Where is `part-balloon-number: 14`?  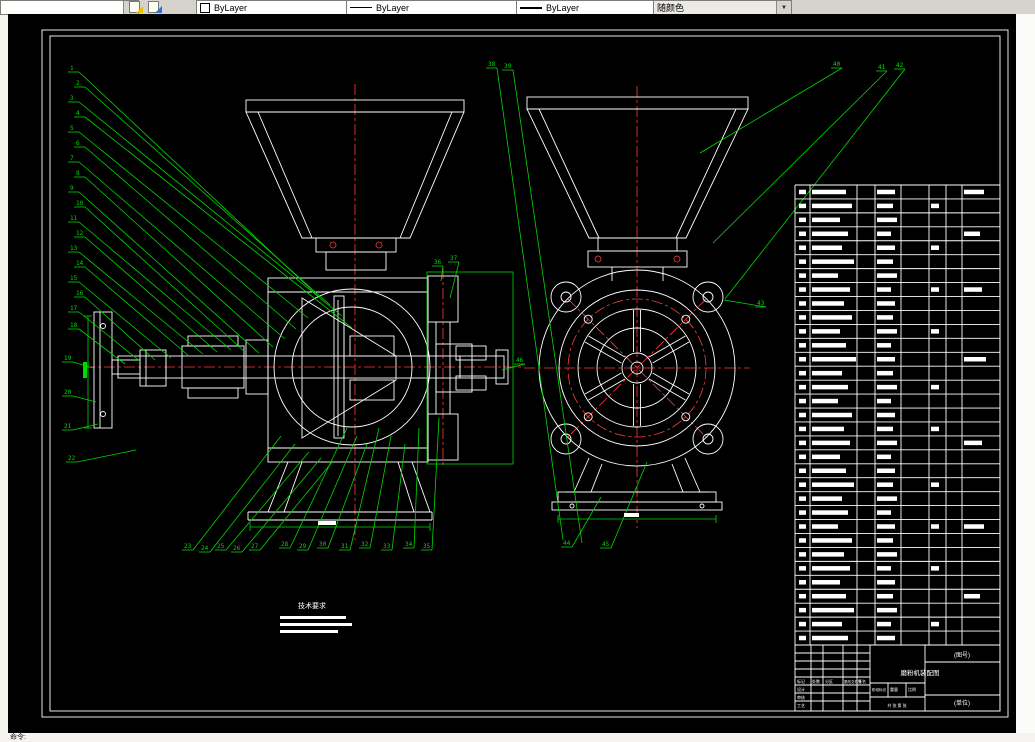
part-balloon-number: 14 is located at coordinates (80, 263).